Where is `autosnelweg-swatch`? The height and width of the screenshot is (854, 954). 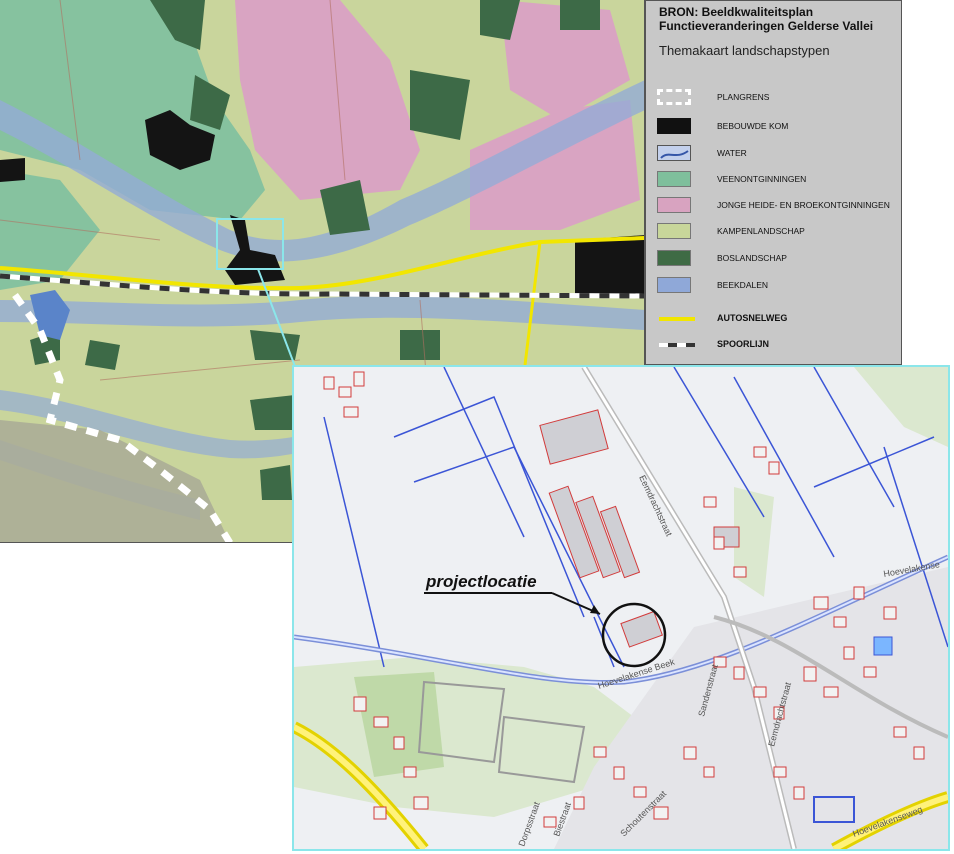
autosnelweg-swatch is located at coordinates (677, 319).